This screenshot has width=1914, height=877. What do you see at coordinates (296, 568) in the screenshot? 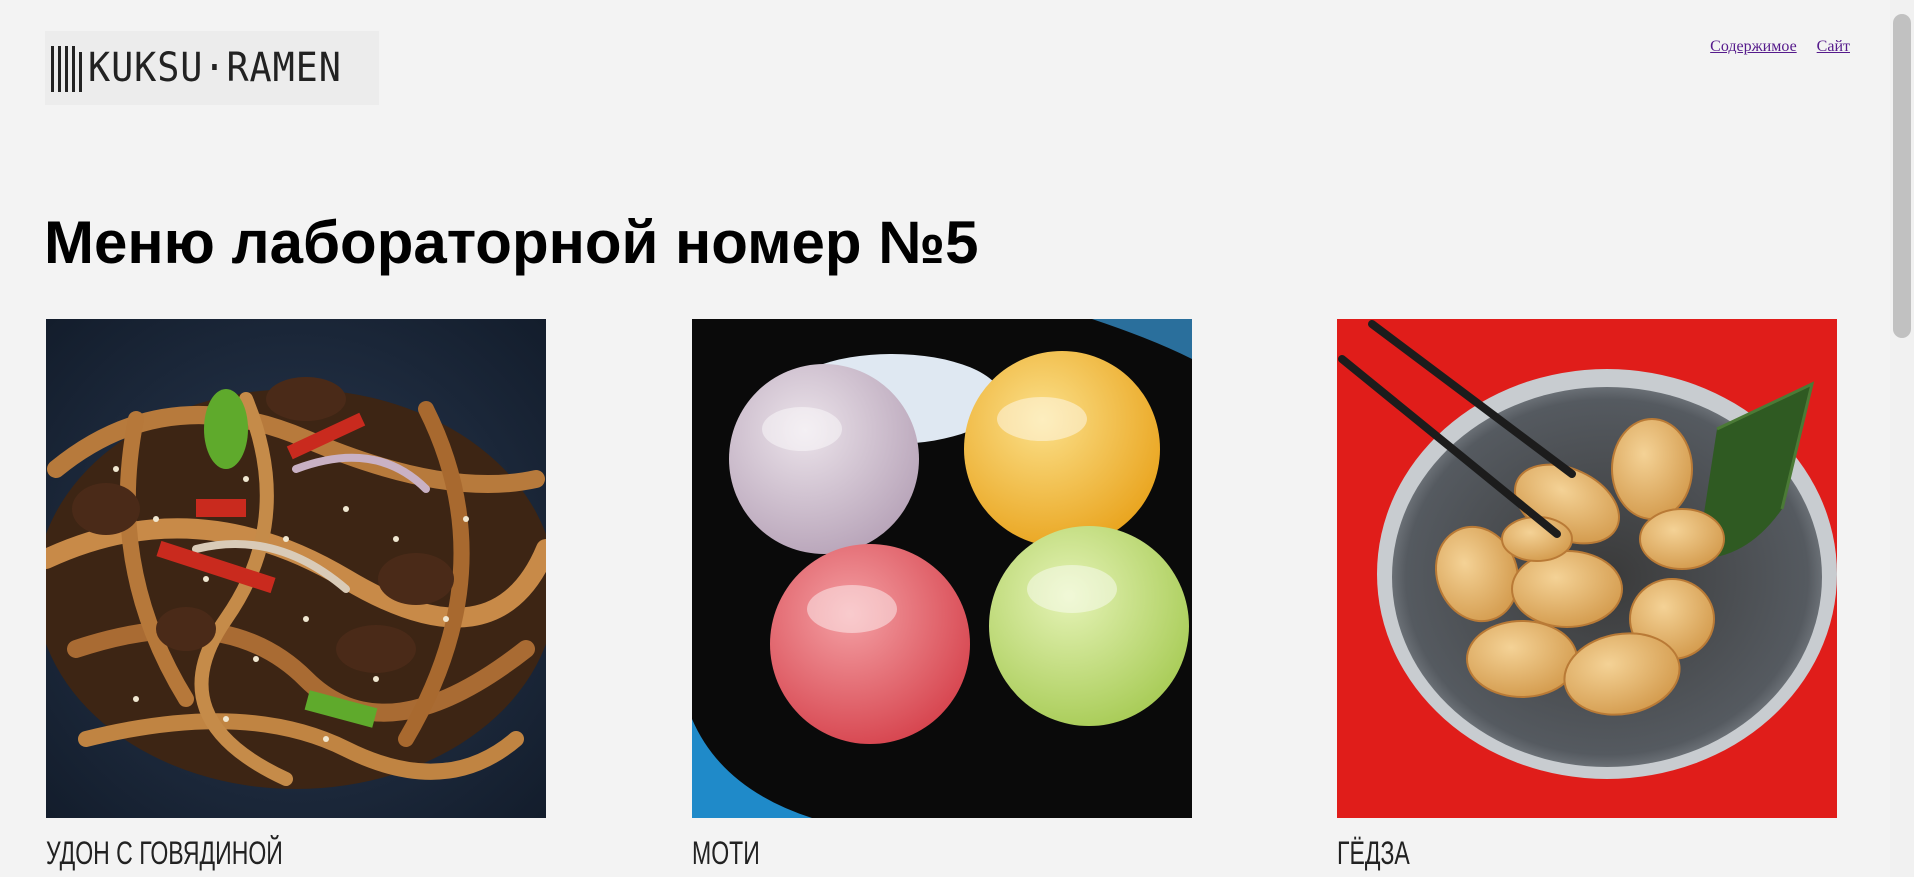
I see `udon-photo` at bounding box center [296, 568].